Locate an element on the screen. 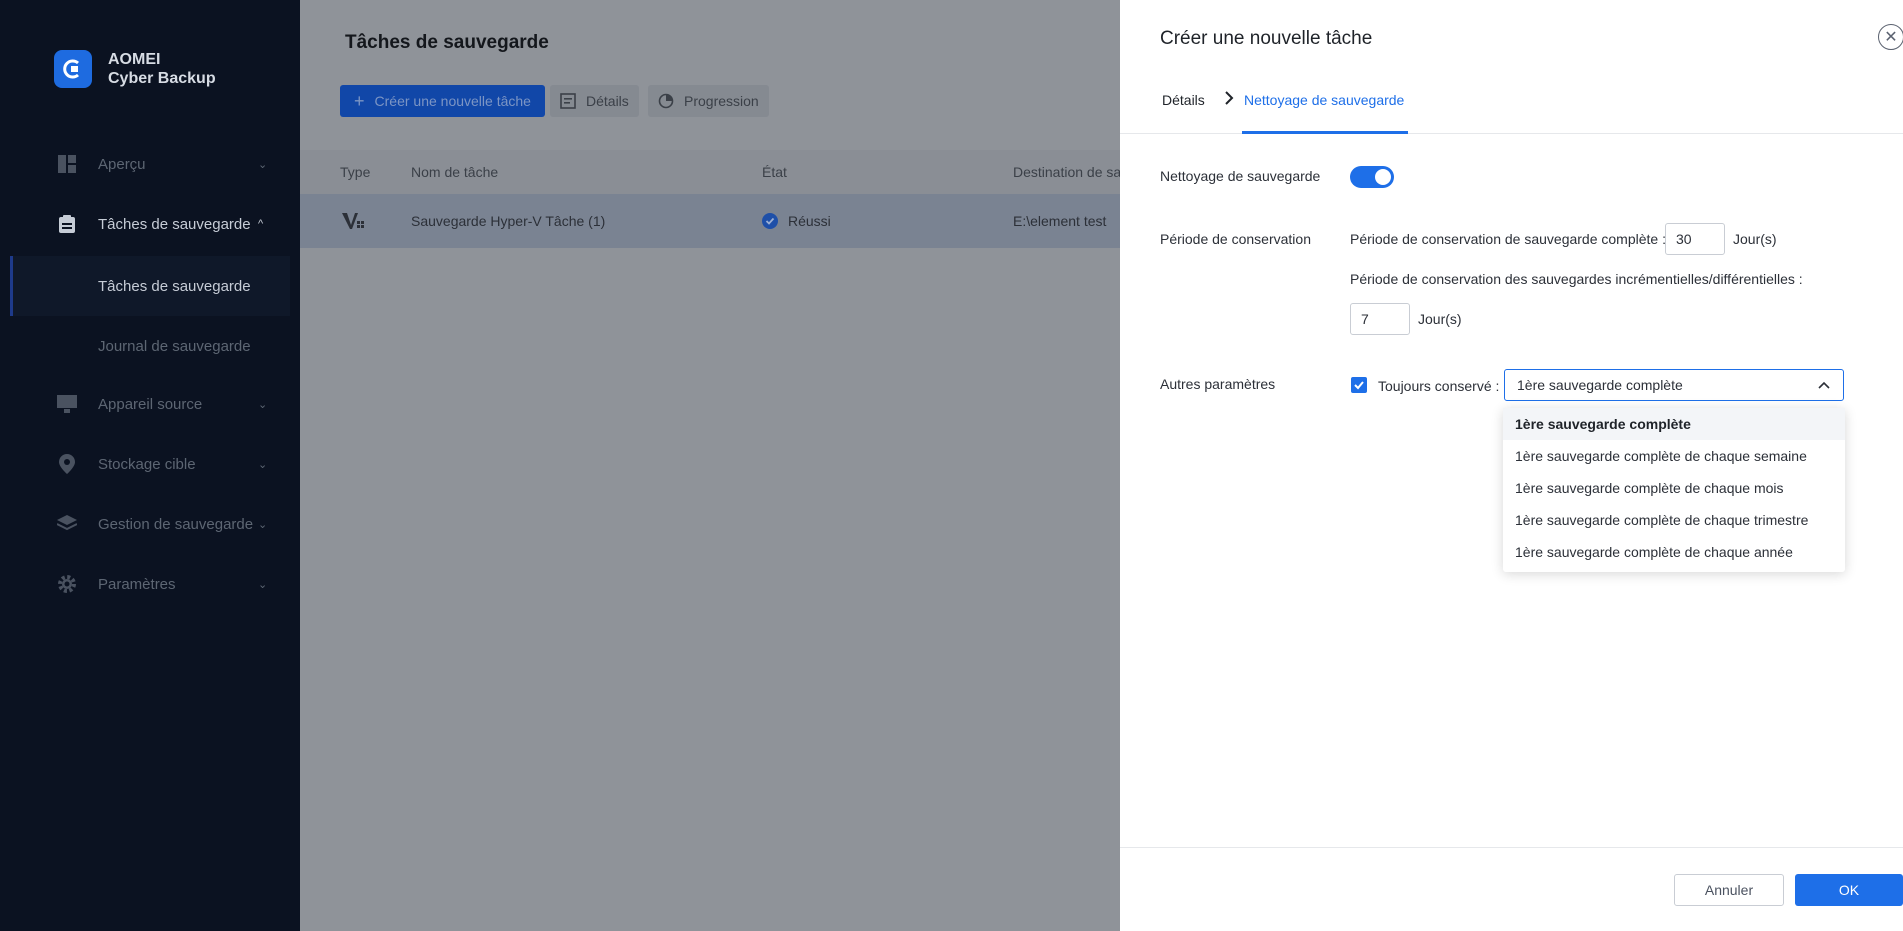  other-settings-label: Autres paramètres is located at coordinates (1218, 384).